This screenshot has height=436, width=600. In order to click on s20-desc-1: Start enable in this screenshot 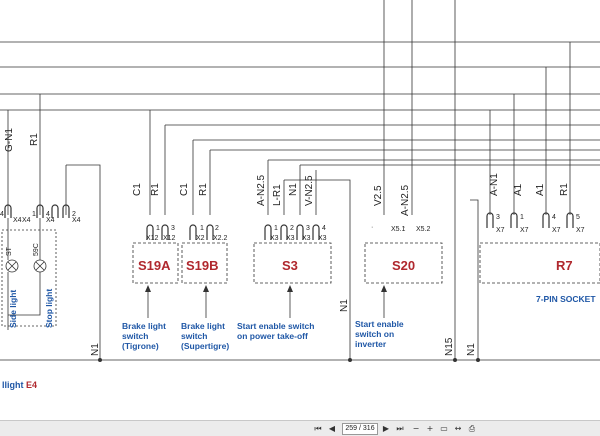, I will do `click(379, 324)`.